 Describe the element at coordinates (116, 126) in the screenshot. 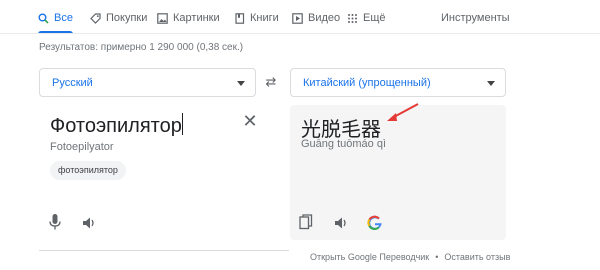

I see `source-text-input: Фотоэпилятор` at that location.